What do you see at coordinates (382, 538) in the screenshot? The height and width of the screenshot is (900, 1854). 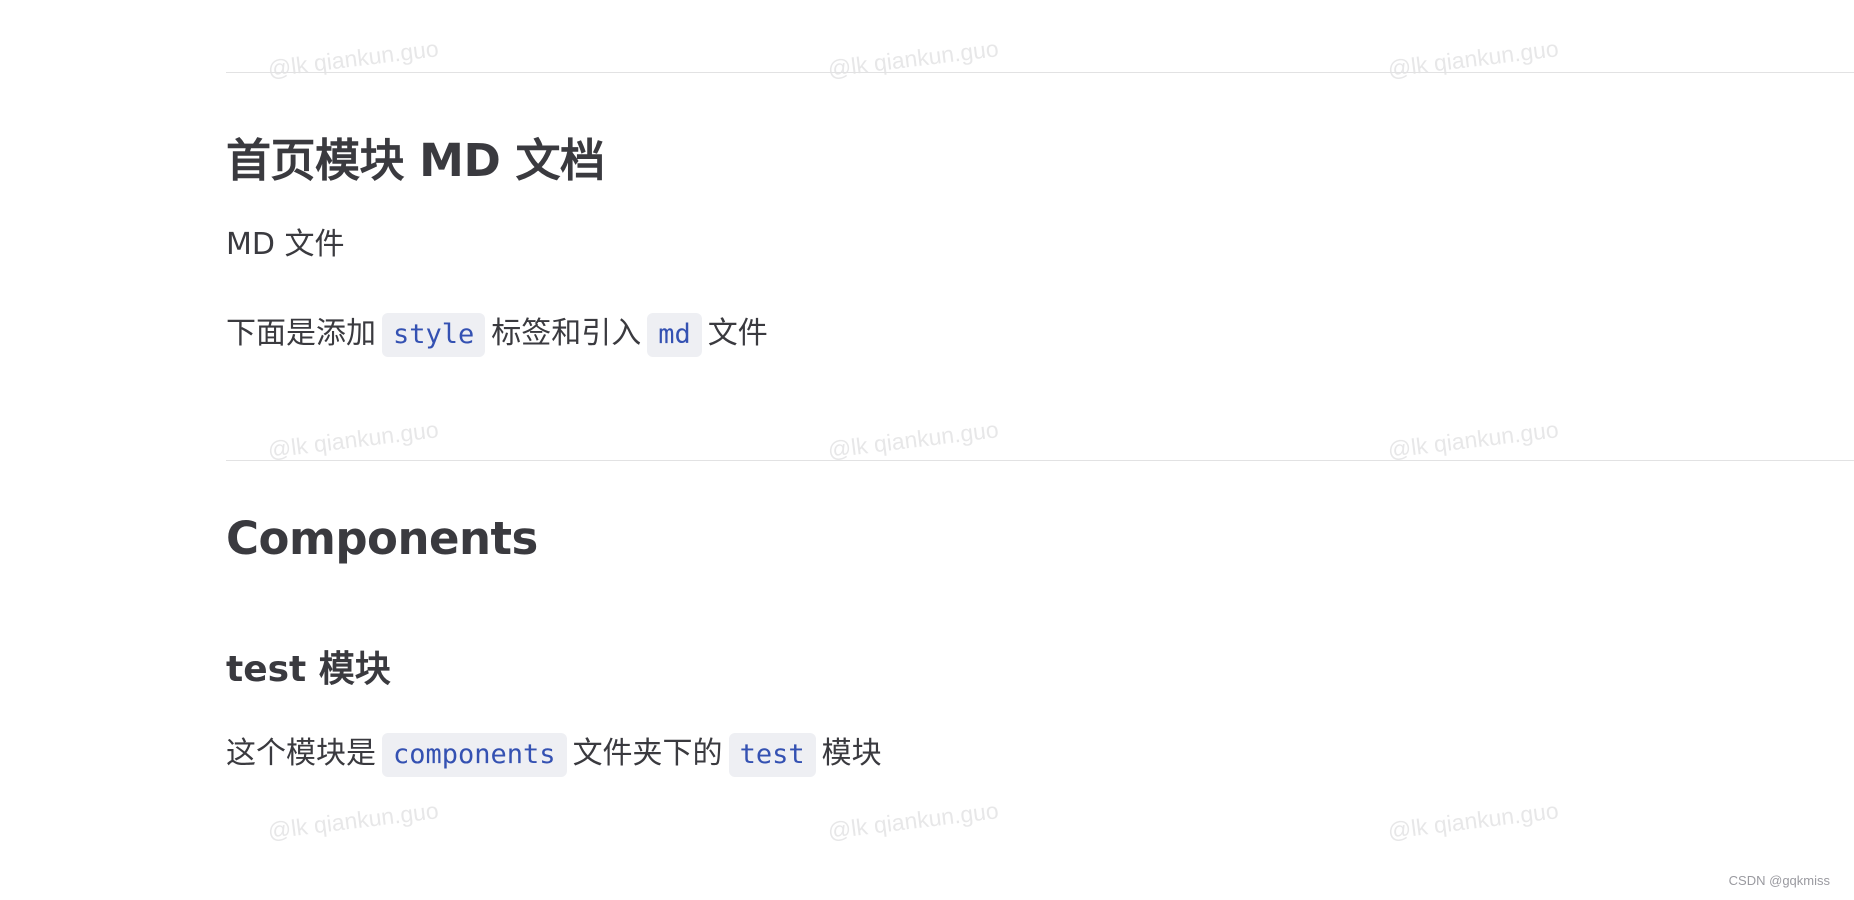 I see `components-heading: Components` at bounding box center [382, 538].